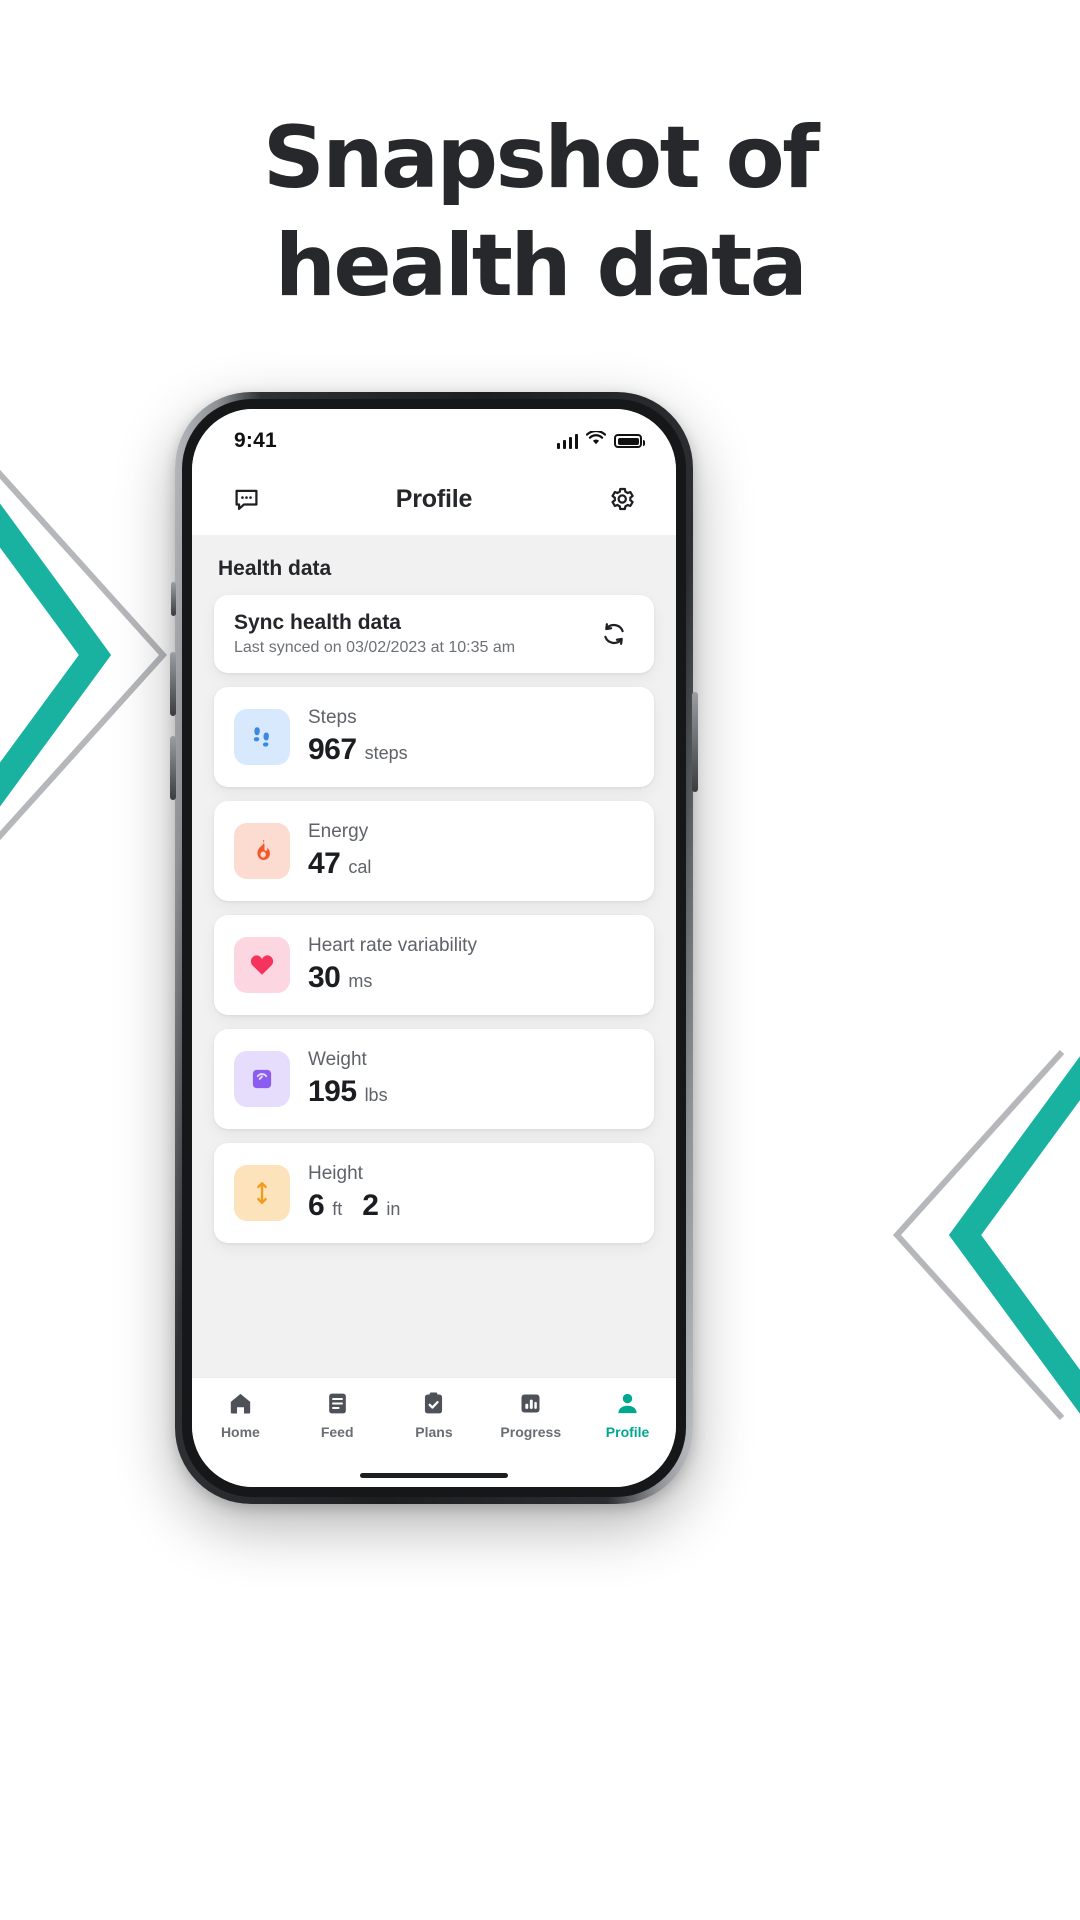 Image resolution: width=1080 pixels, height=1920 pixels. Describe the element at coordinates (434, 1475) in the screenshot. I see `home-indicator` at that location.